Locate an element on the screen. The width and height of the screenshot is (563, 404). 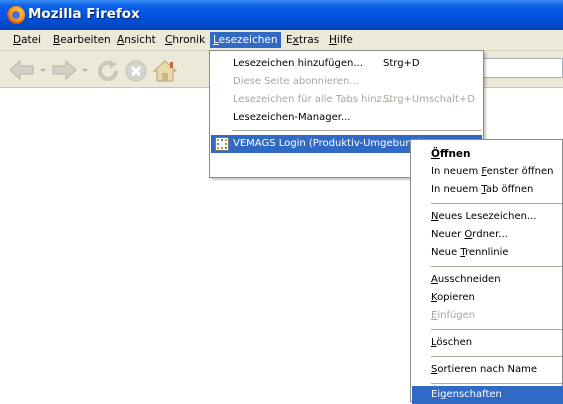
context-item-label: In neuem Tab öffnen is located at coordinates (482, 189).